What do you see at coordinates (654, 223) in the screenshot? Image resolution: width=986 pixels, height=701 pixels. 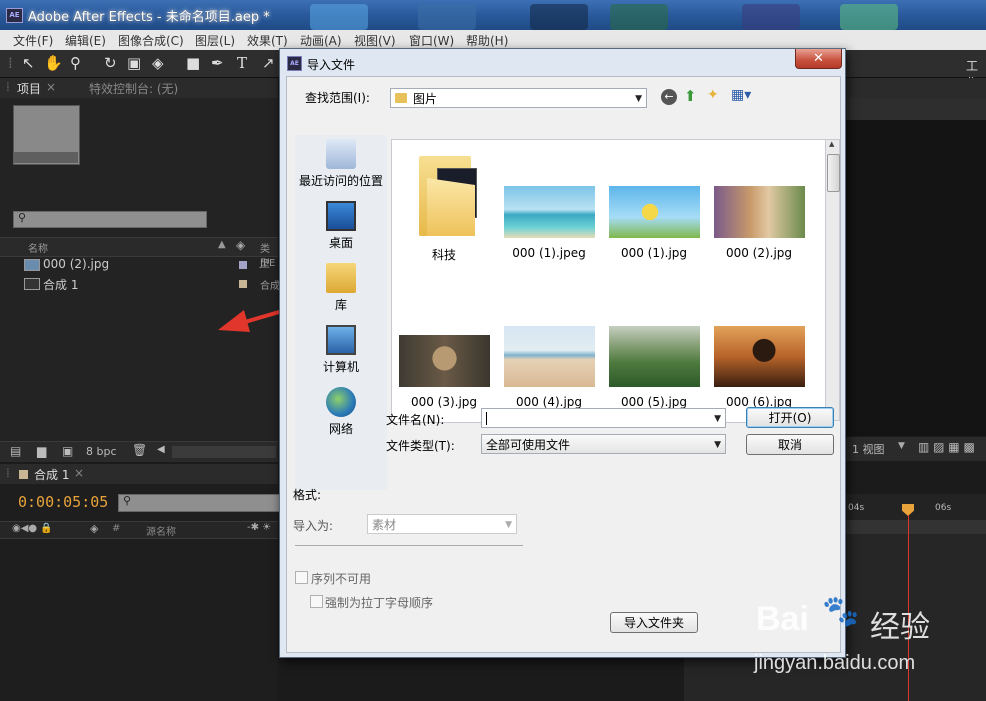 I see `file-item: 000 (1).jpg` at bounding box center [654, 223].